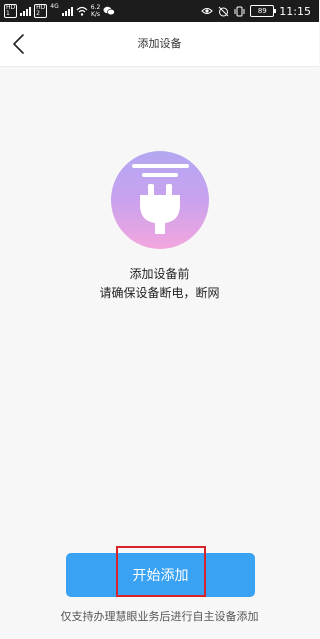 This screenshot has width=320, height=639. I want to click on status-left: HD 1 HD 2 4G 6.2 K/s, so click(60, 11).